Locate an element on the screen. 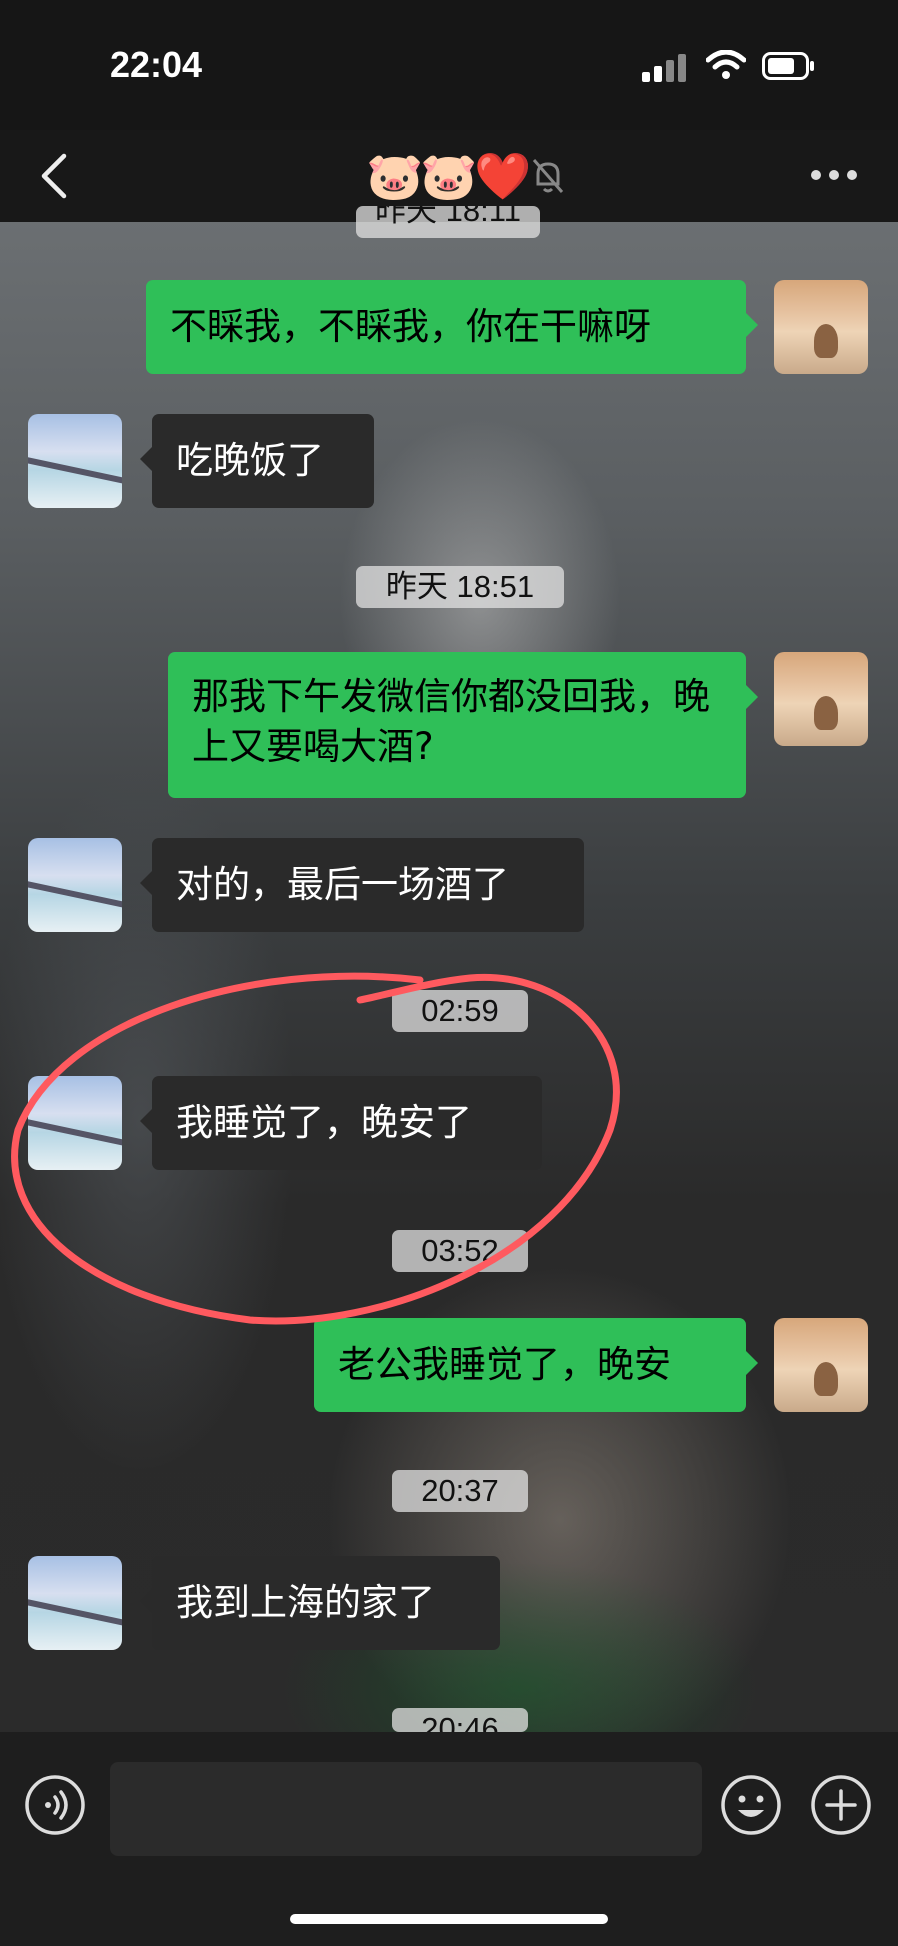 This screenshot has width=898, height=1946. message-outgoing: 不睬我，不睬我，你在干嘛呀 is located at coordinates (452, 327).